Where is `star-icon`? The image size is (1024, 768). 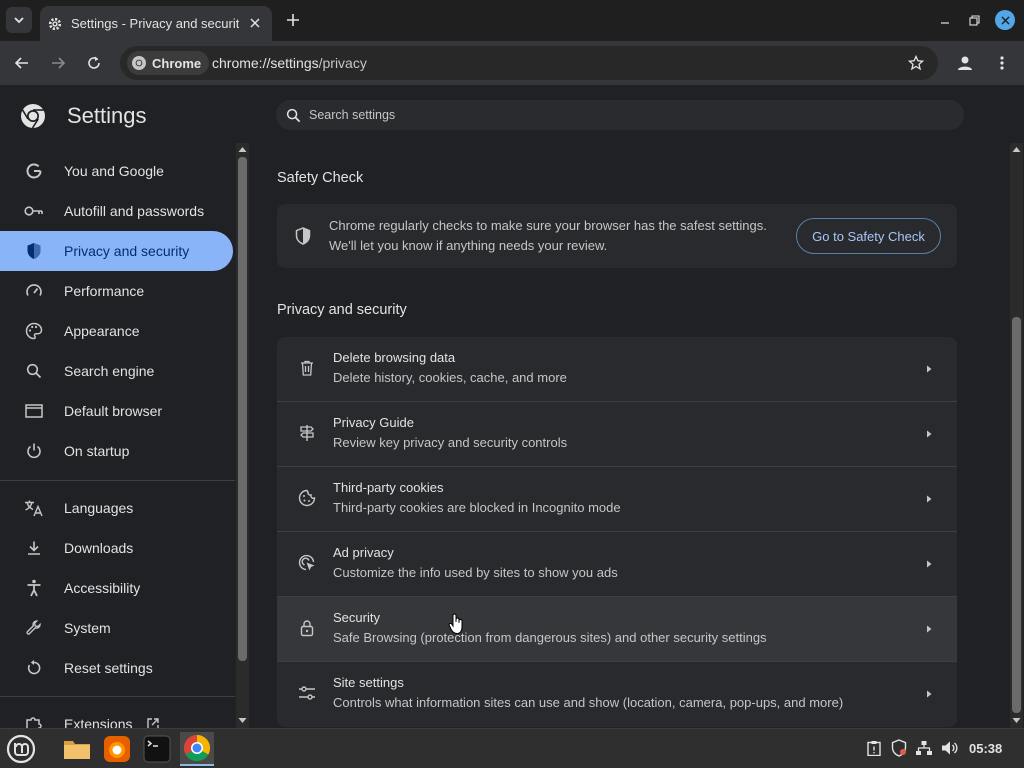
star-icon is located at coordinates (916, 63).